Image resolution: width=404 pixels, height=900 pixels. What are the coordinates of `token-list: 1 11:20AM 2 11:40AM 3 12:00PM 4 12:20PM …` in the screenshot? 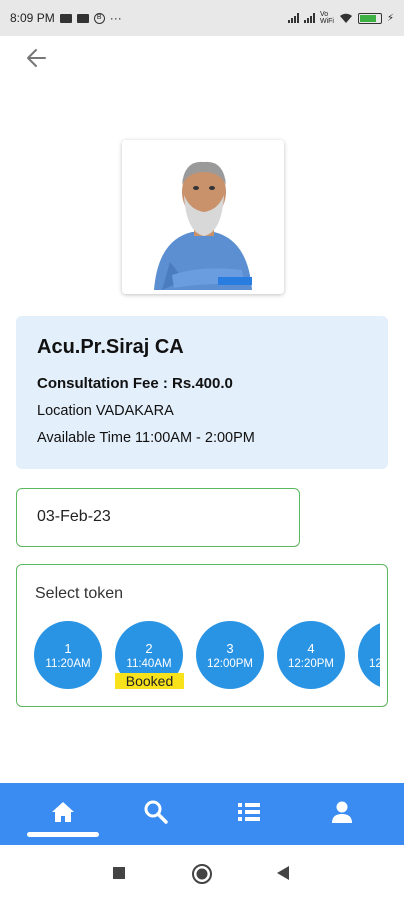 It's located at (207, 656).